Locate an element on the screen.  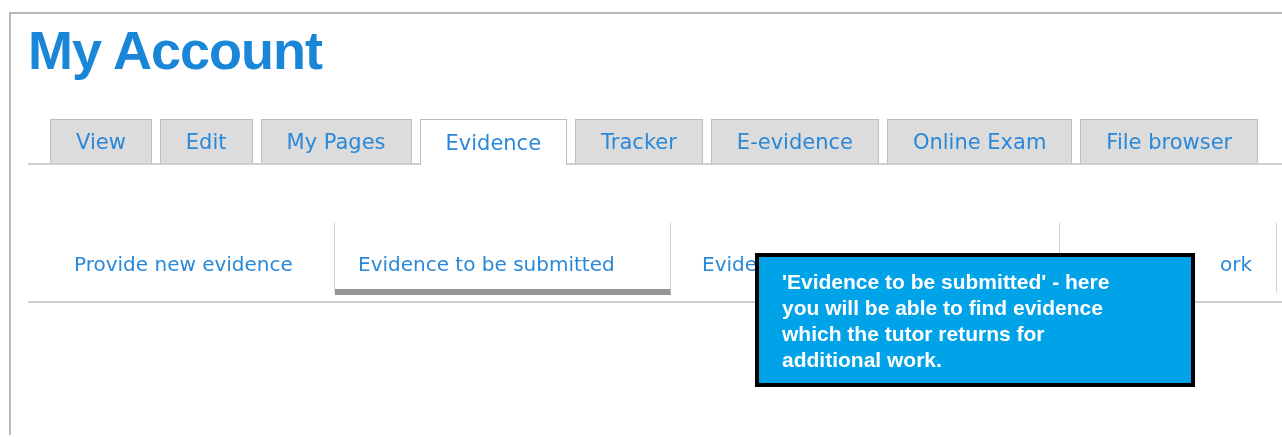
subtab: Provide new evidence is located at coordinates (181, 259).